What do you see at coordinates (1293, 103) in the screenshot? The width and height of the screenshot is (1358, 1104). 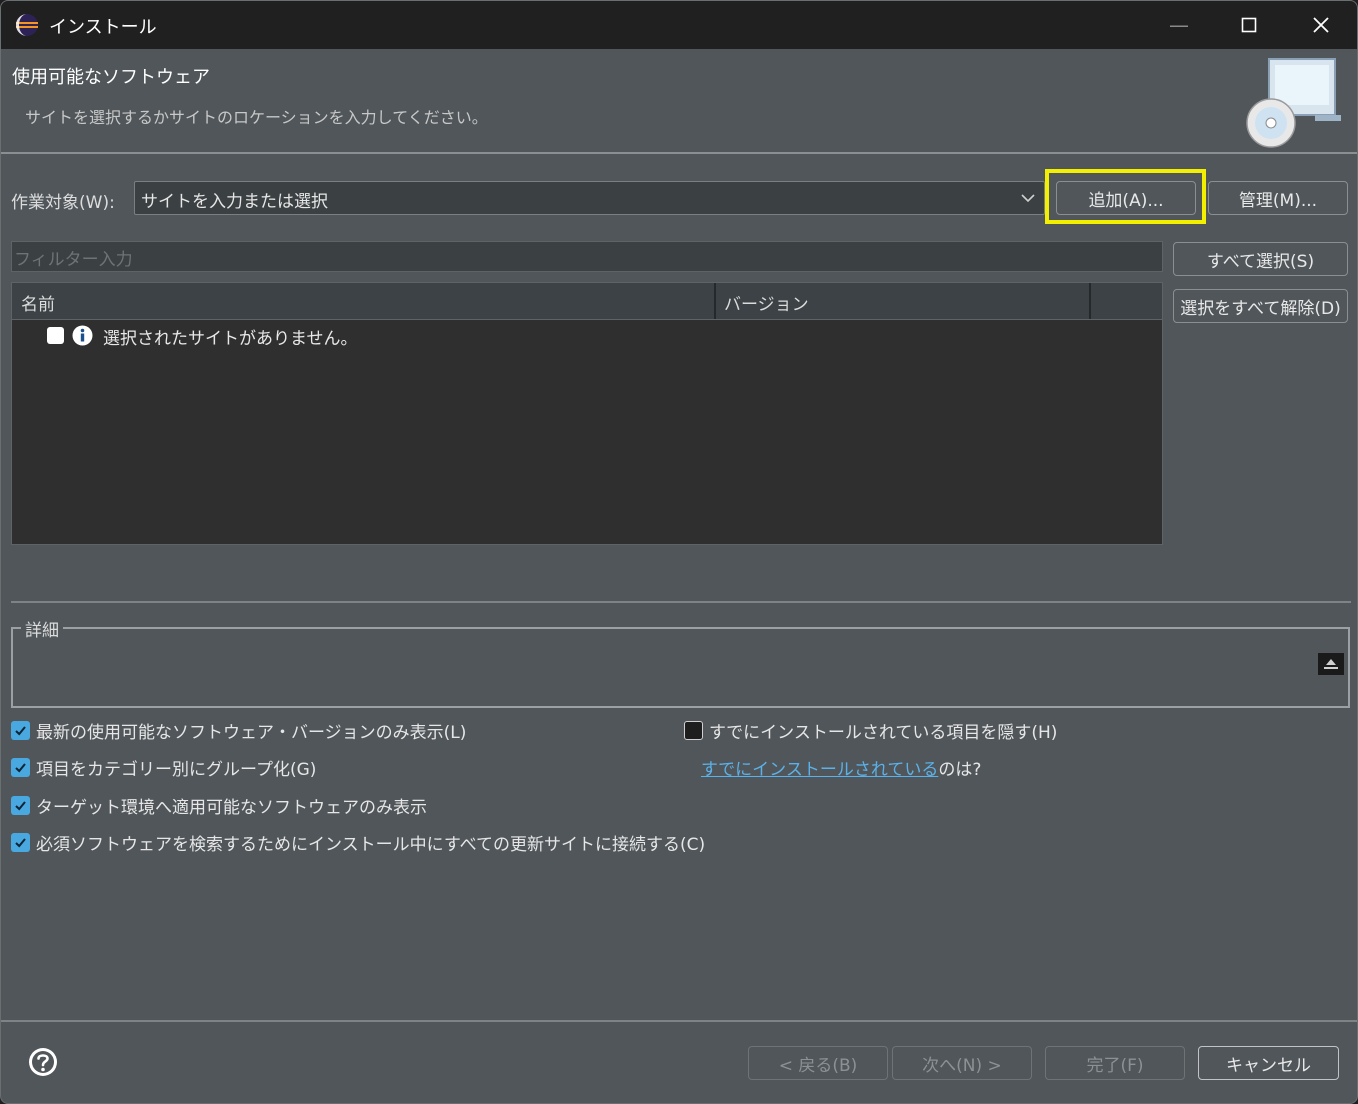 I see `computer-cd-icon` at bounding box center [1293, 103].